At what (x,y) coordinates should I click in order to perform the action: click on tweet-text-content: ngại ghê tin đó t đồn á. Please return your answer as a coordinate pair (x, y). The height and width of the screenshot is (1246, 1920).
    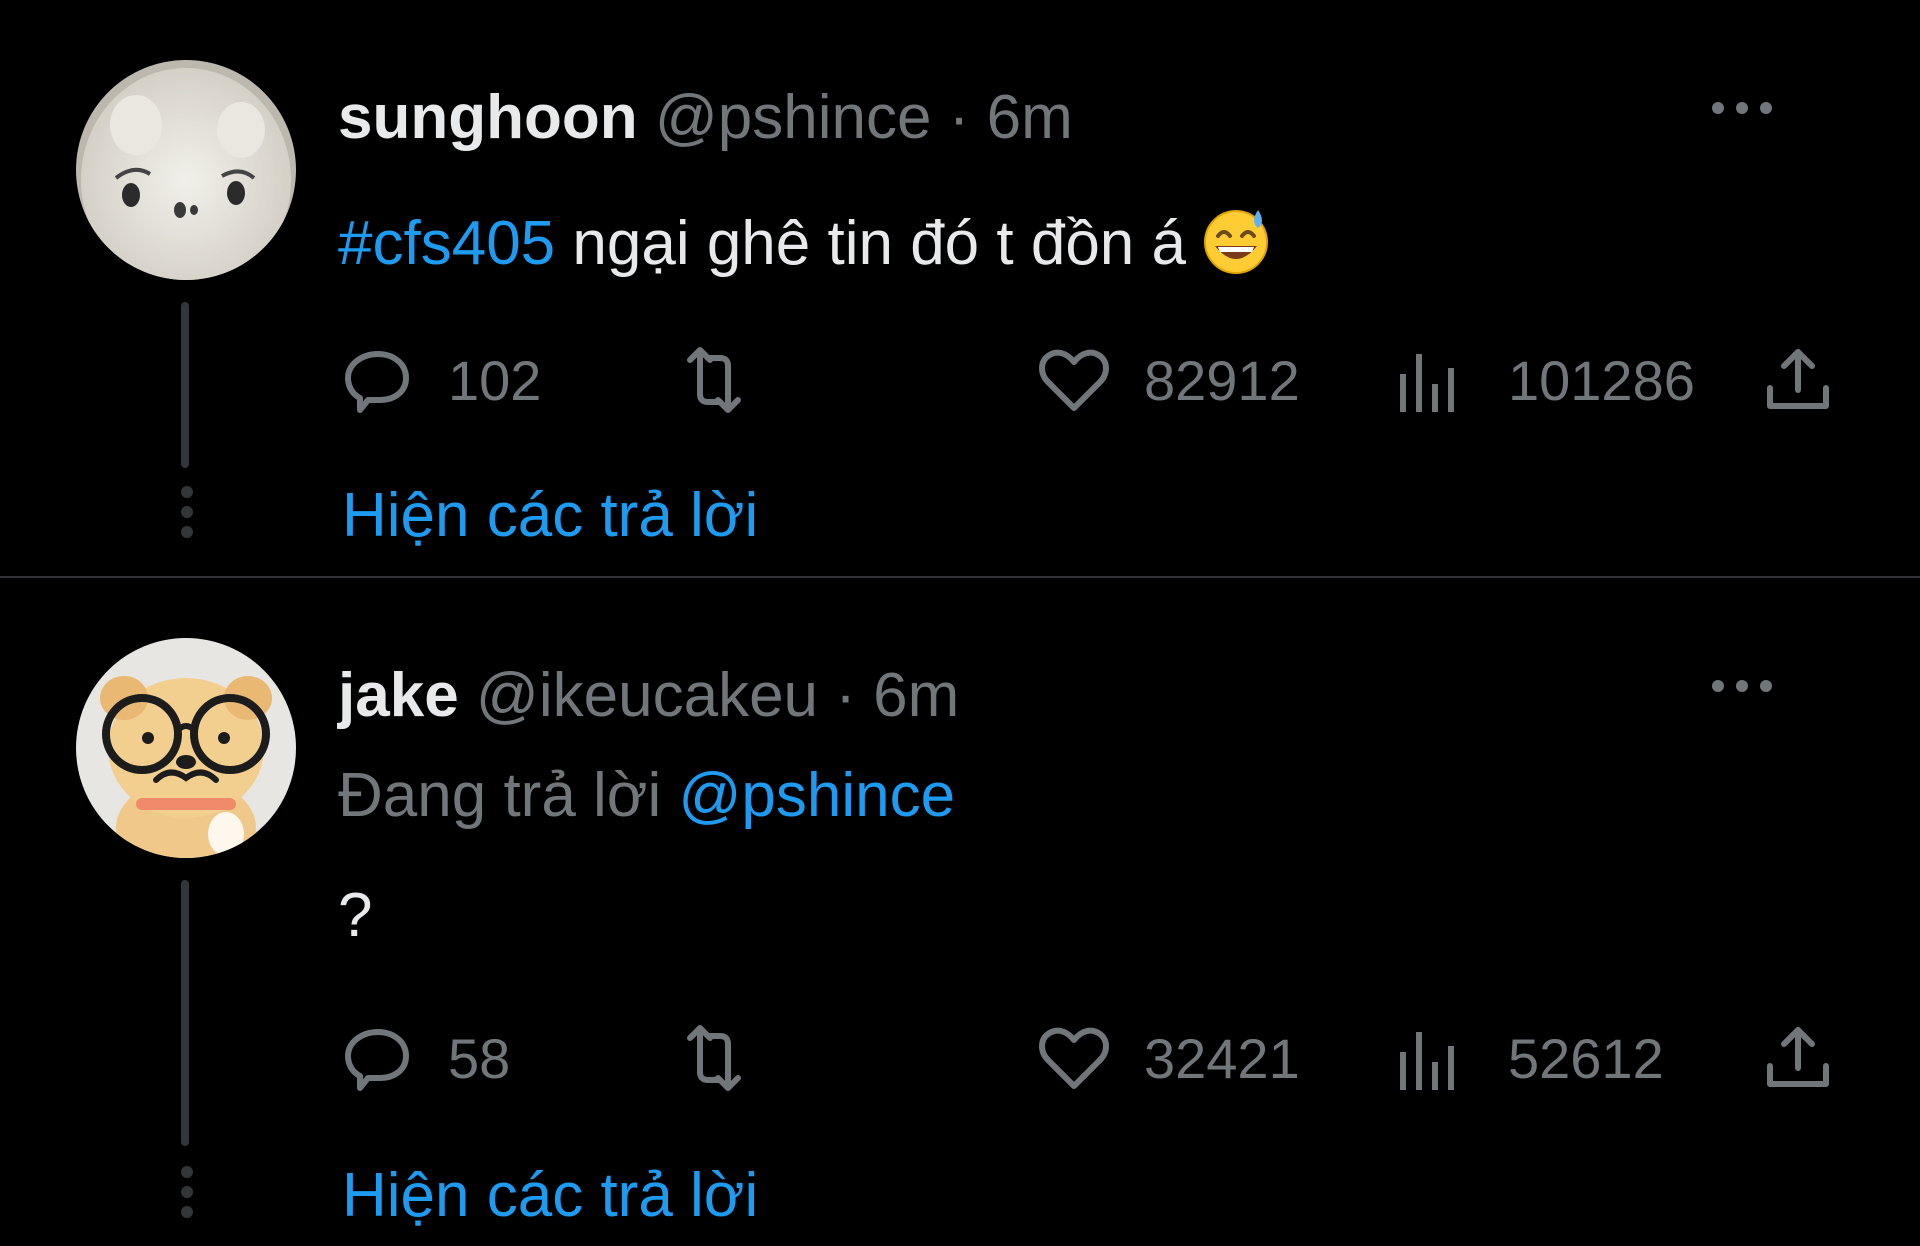
    Looking at the image, I should click on (870, 243).